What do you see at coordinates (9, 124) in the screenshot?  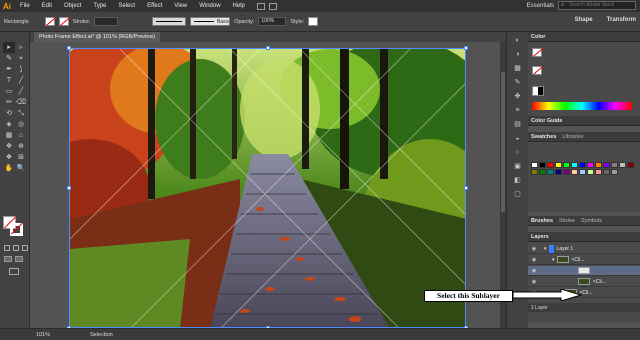 I see `tool-button: ◈` at bounding box center [9, 124].